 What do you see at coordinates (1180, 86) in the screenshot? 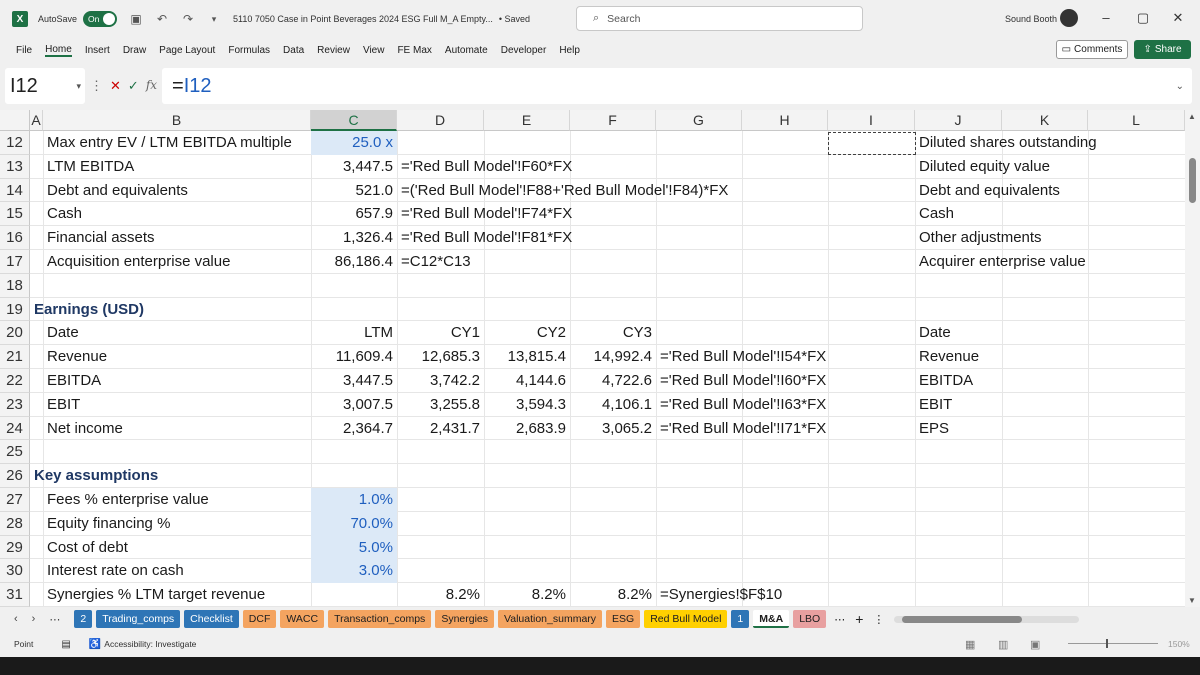
I see `expand-formula-icon: ⌄` at bounding box center [1180, 86].